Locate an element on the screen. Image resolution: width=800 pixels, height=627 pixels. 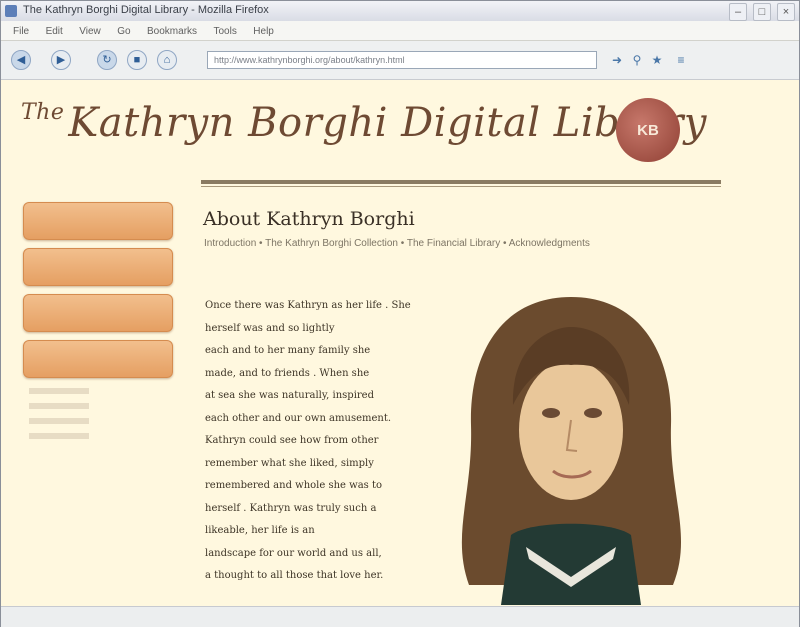
text-line: herself . Kathryn was truly such a is located at coordinates (291, 508).